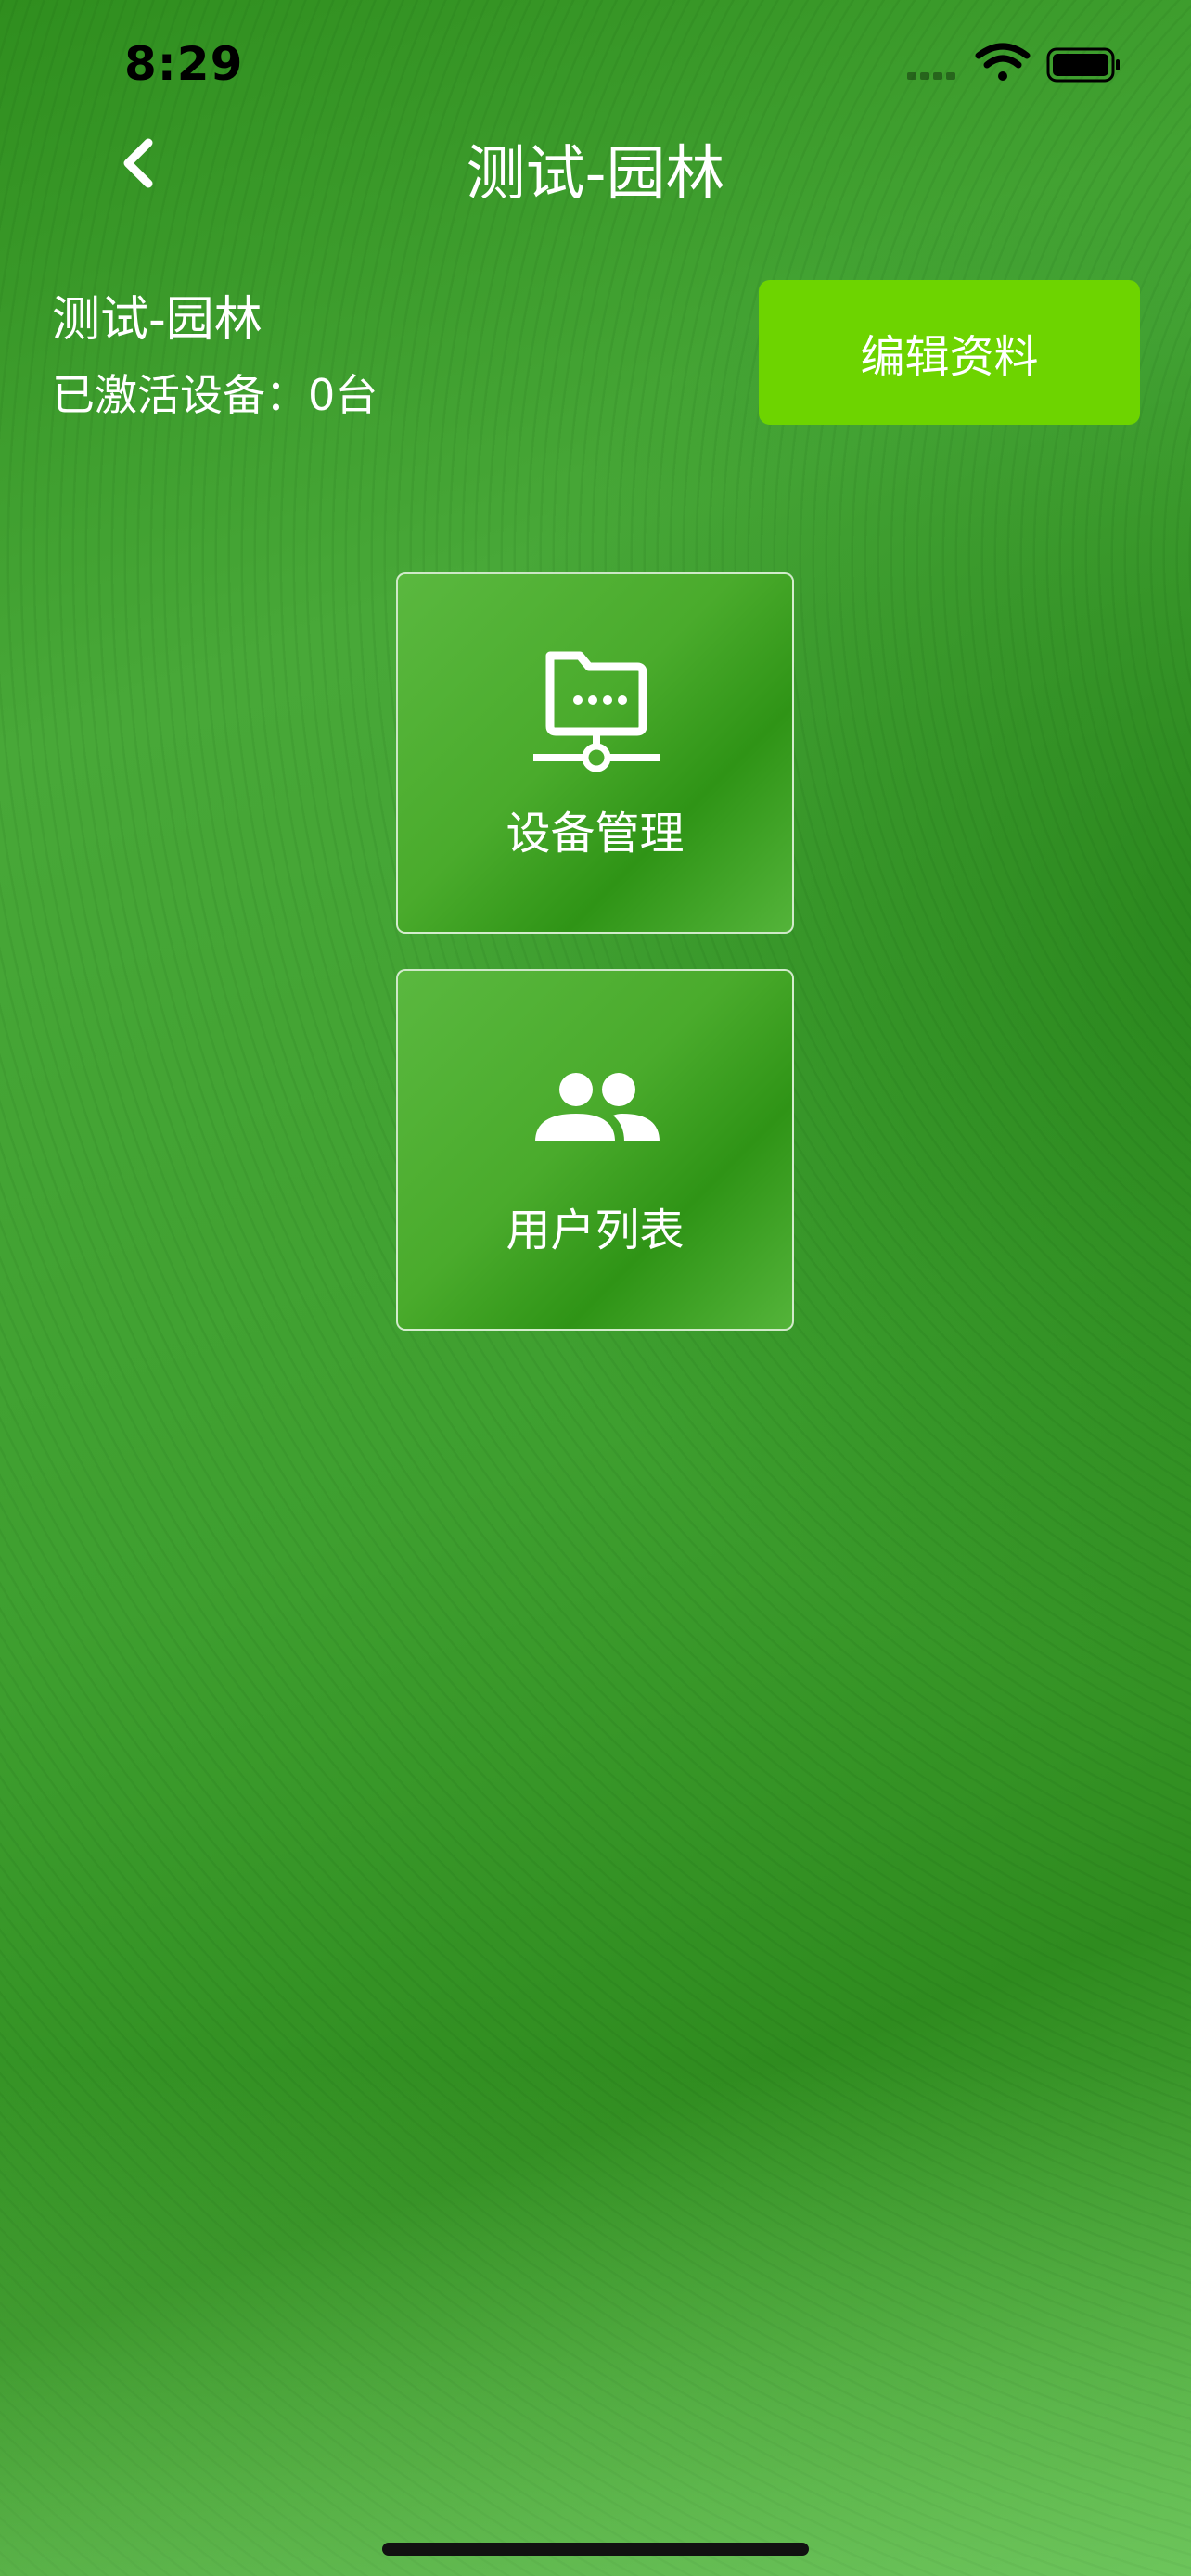 This screenshot has height=2576, width=1191. Describe the element at coordinates (180, 395) in the screenshot. I see `device-count-label: 已激活设备：` at that location.